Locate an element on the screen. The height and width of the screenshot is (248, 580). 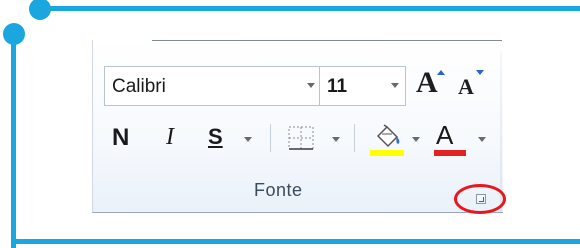
shrink-arrow-icon is located at coordinates (480, 72).